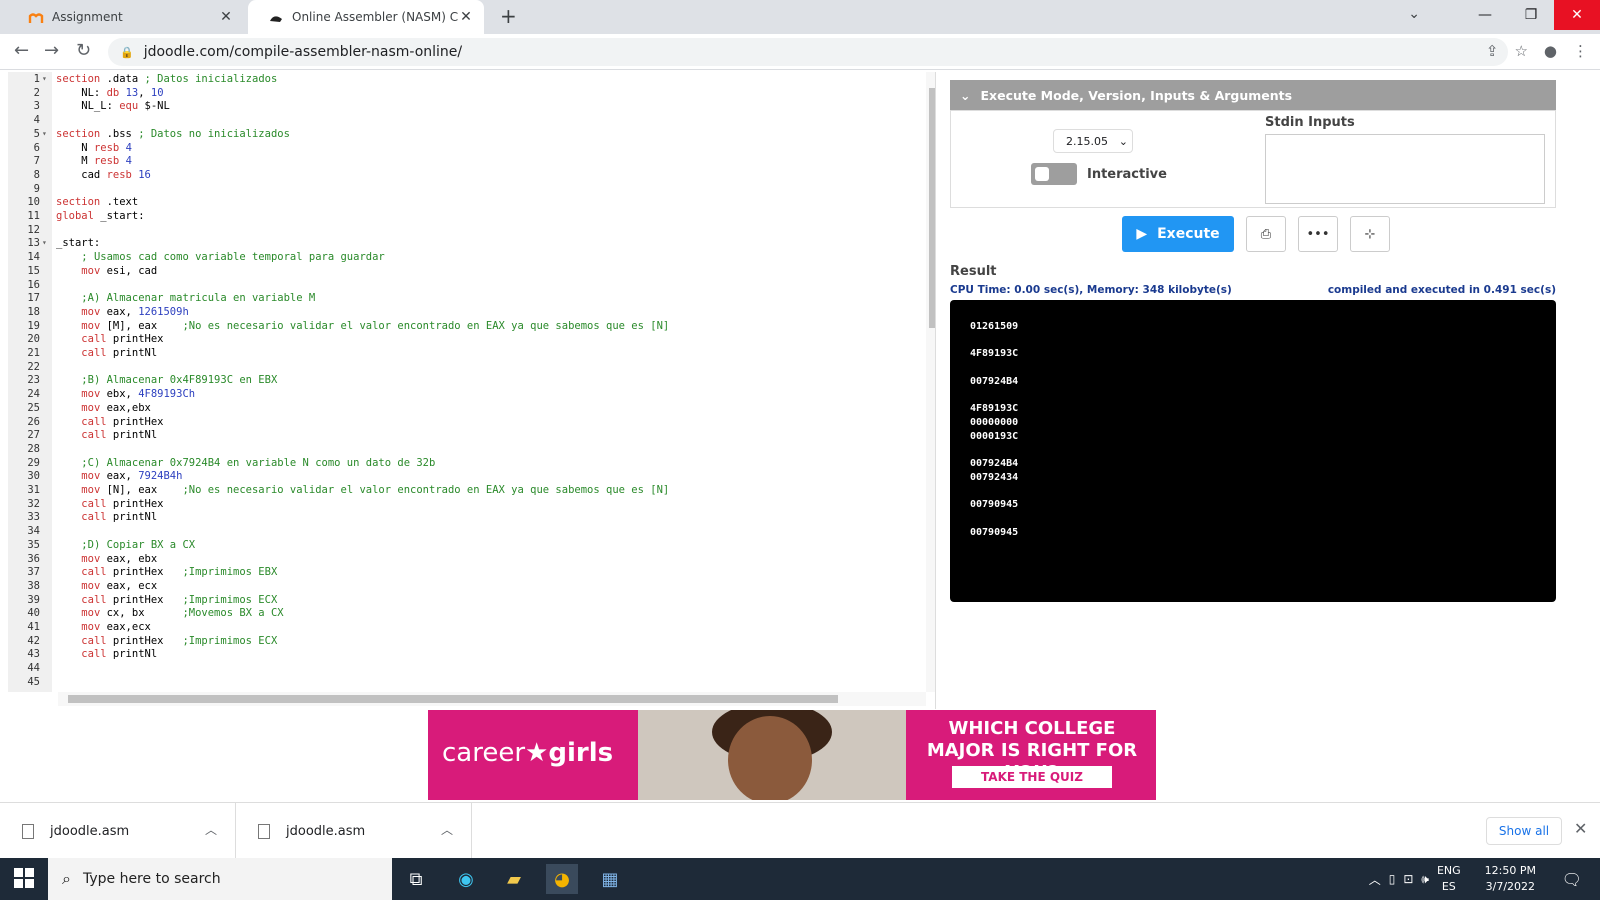 This screenshot has height=900, width=1600. What do you see at coordinates (1492, 51) in the screenshot?
I see `share-icon: ⇪` at bounding box center [1492, 51].